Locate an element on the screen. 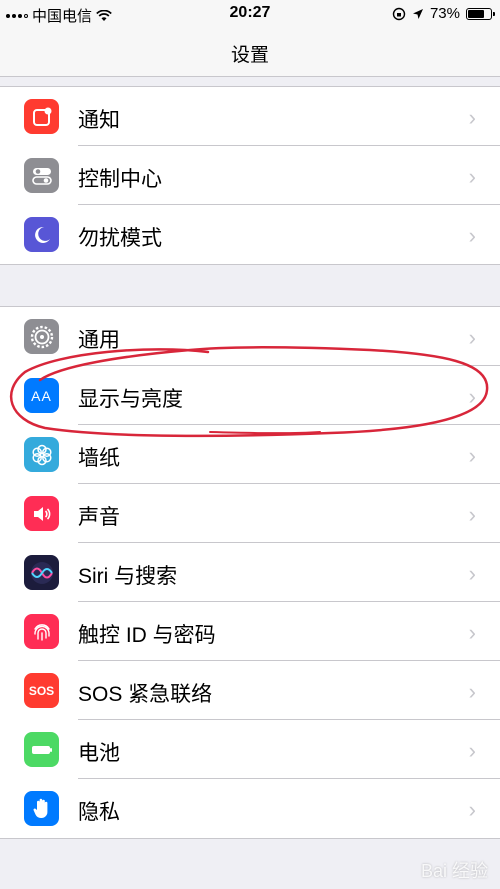  display-icon-text: AA is located at coordinates (41, 395).